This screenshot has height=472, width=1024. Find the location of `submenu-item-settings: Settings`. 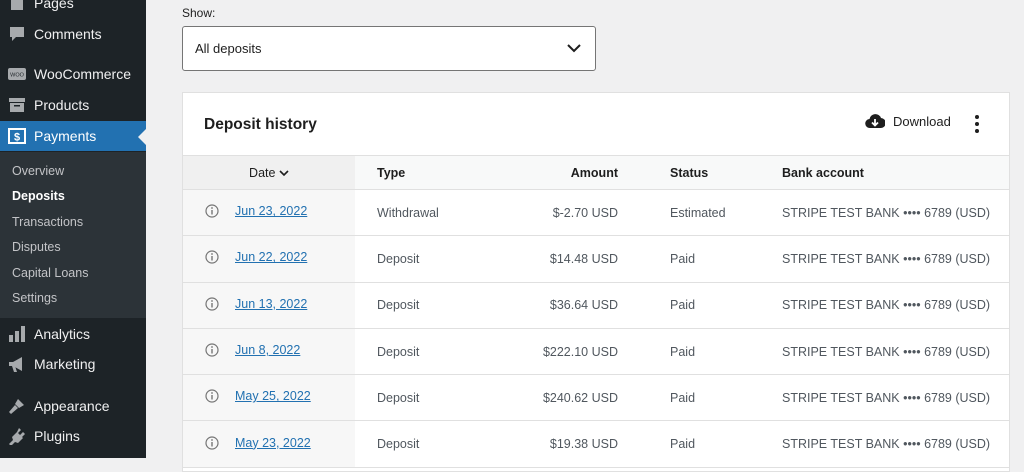

submenu-item-settings: Settings is located at coordinates (34, 298).